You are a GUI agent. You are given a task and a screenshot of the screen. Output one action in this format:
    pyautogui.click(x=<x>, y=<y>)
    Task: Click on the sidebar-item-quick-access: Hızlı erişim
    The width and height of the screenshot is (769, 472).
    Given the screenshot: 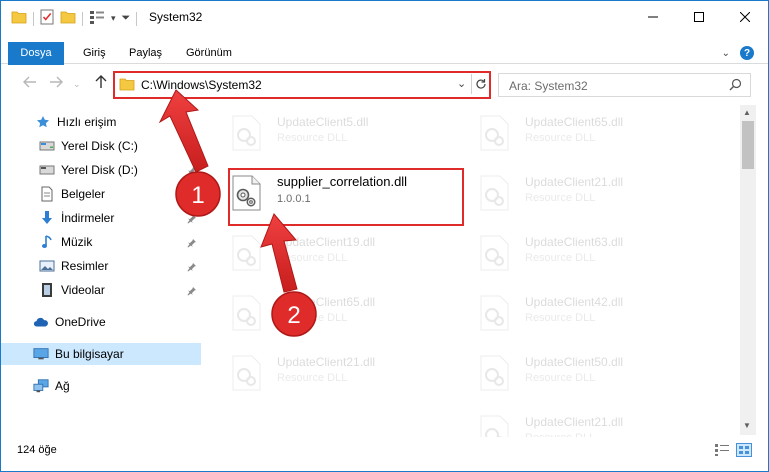 What is the action you would take?
    pyautogui.click(x=101, y=122)
    